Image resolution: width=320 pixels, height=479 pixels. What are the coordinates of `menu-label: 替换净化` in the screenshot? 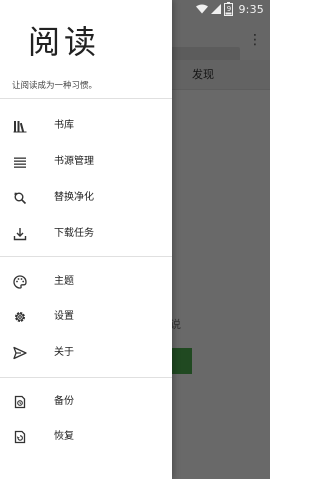 It's located at (74, 197).